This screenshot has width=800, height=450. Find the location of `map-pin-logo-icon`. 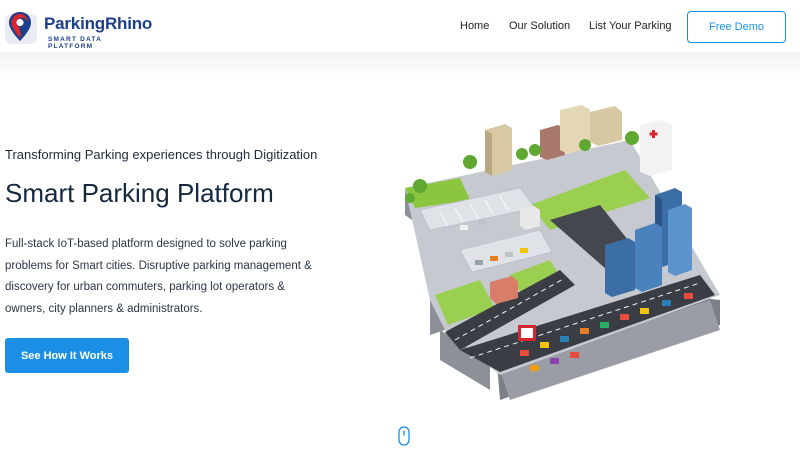

map-pin-logo-icon is located at coordinates (21, 28).